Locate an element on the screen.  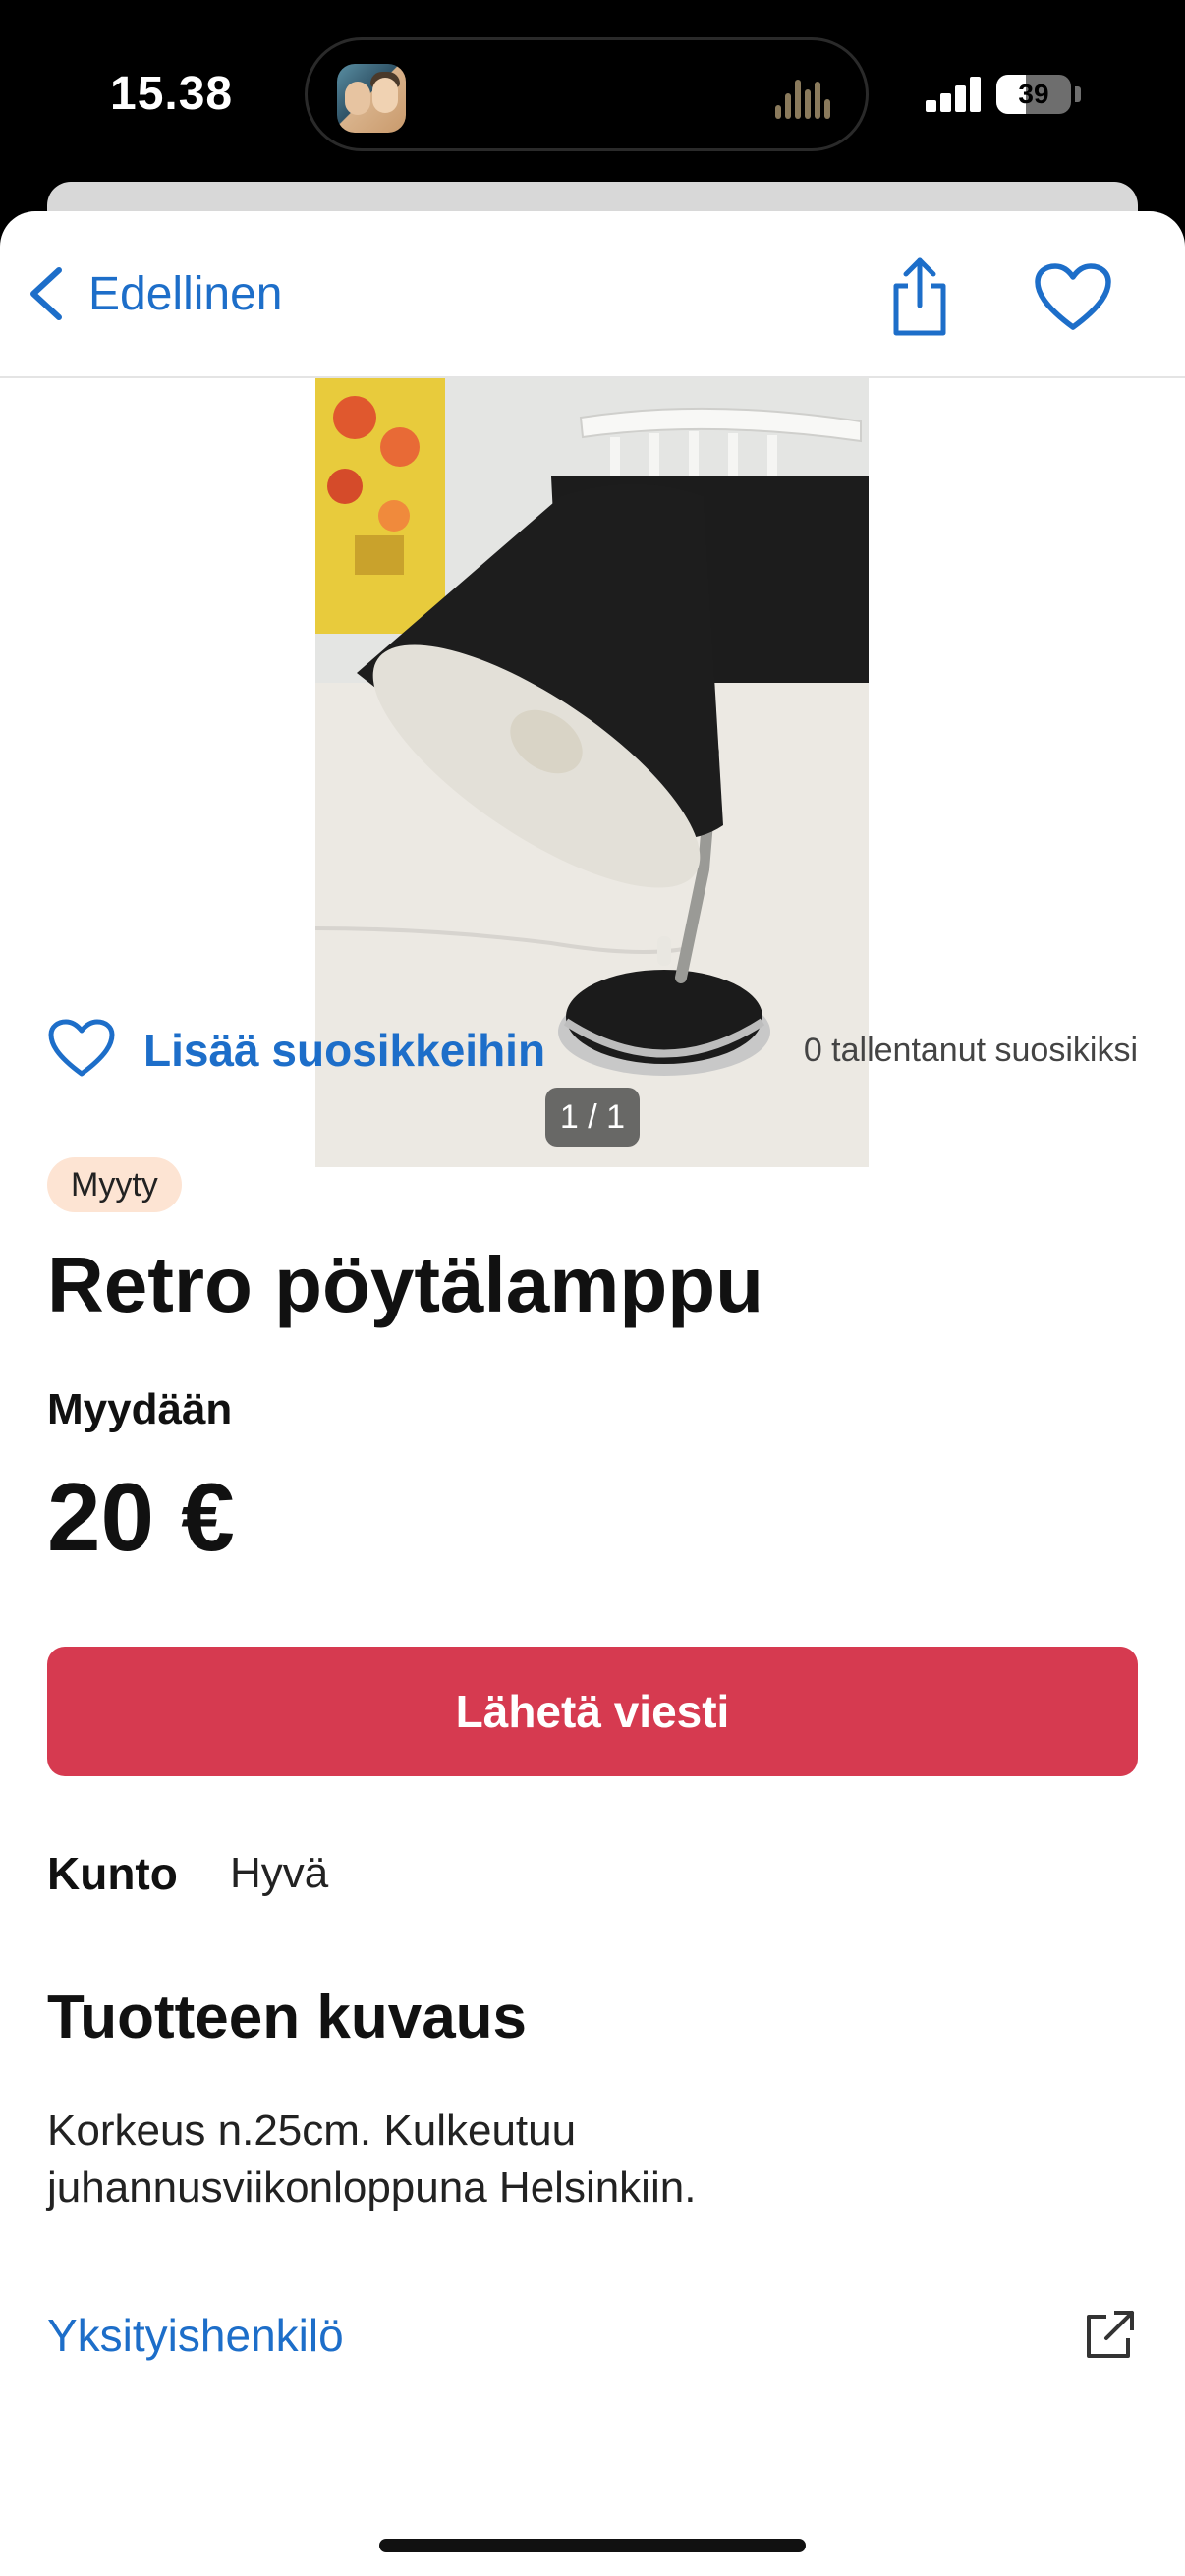
status-badge: Myyty is located at coordinates (115, 1184).